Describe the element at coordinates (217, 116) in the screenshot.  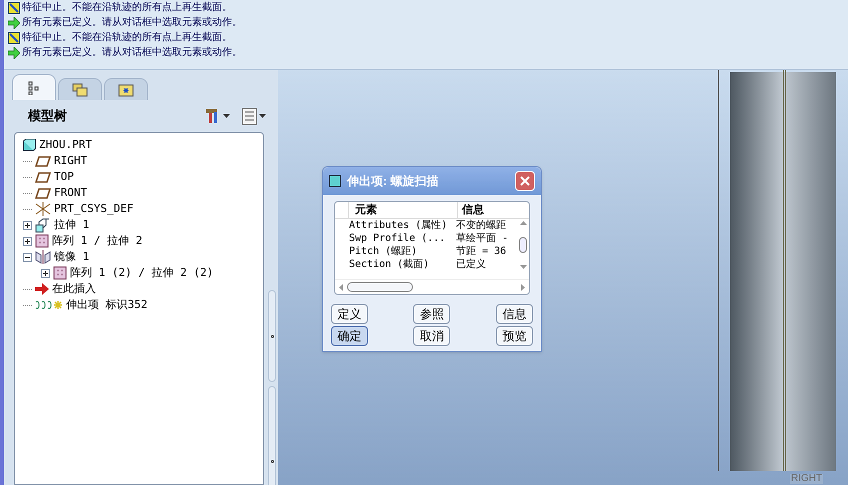
I see `tools-menu-button` at that location.